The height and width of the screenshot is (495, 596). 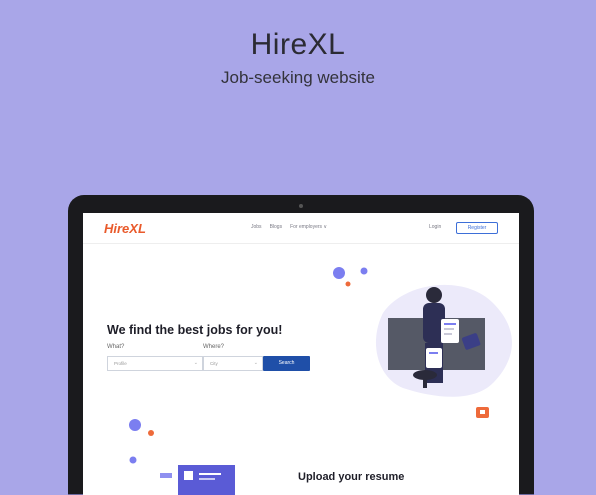 I want to click on stool-leg, so click(x=425, y=383).